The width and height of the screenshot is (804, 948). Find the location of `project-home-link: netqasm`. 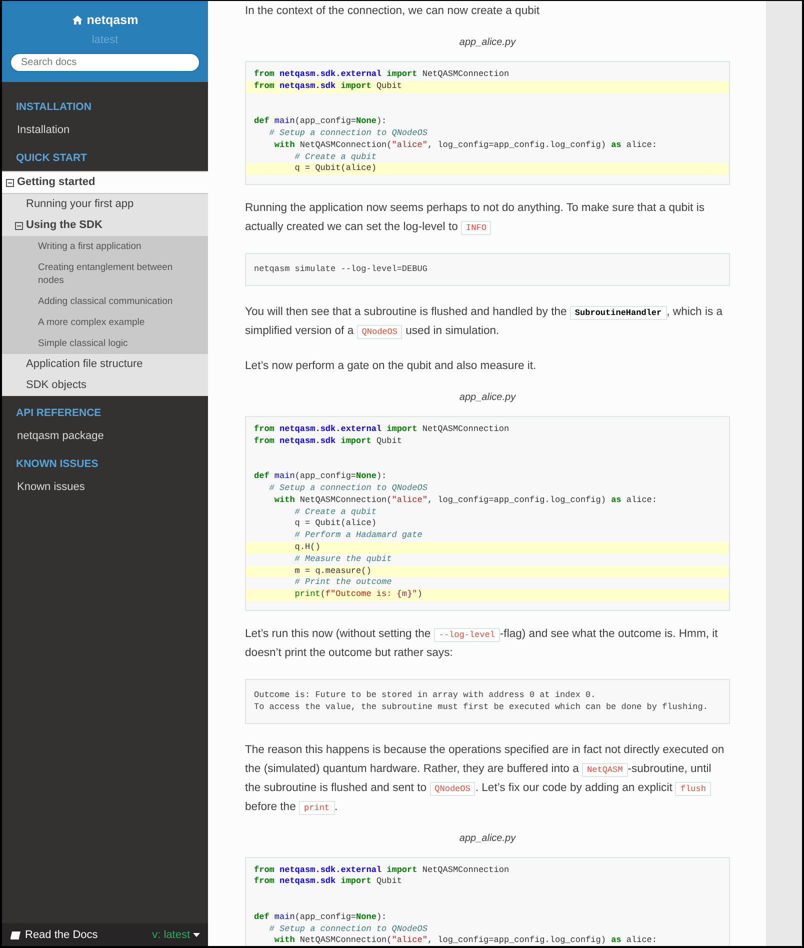

project-home-link: netqasm is located at coordinates (105, 20).